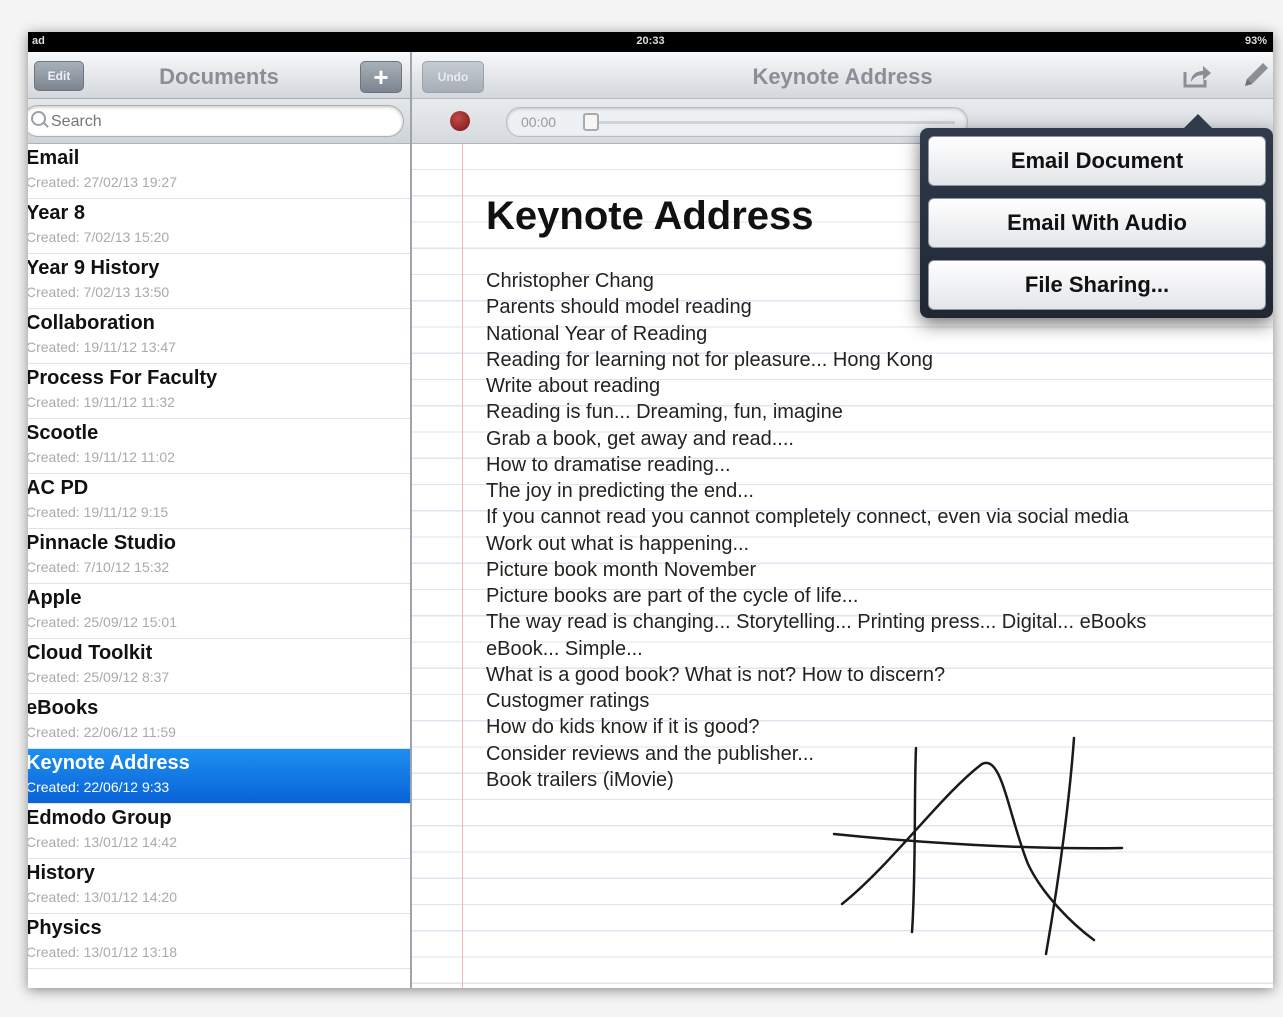 The image size is (1283, 1017). I want to click on document-list-item: Edmodo Group Created: 13/01/12 14:42, so click(219, 831).